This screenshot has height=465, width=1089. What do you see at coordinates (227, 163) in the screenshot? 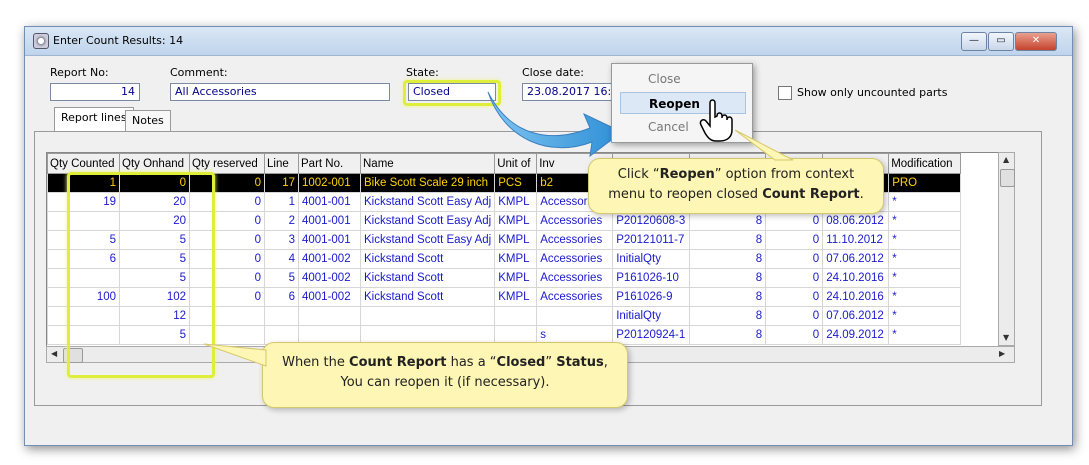
I see `col-qty-reserved: Qty reserved` at bounding box center [227, 163].